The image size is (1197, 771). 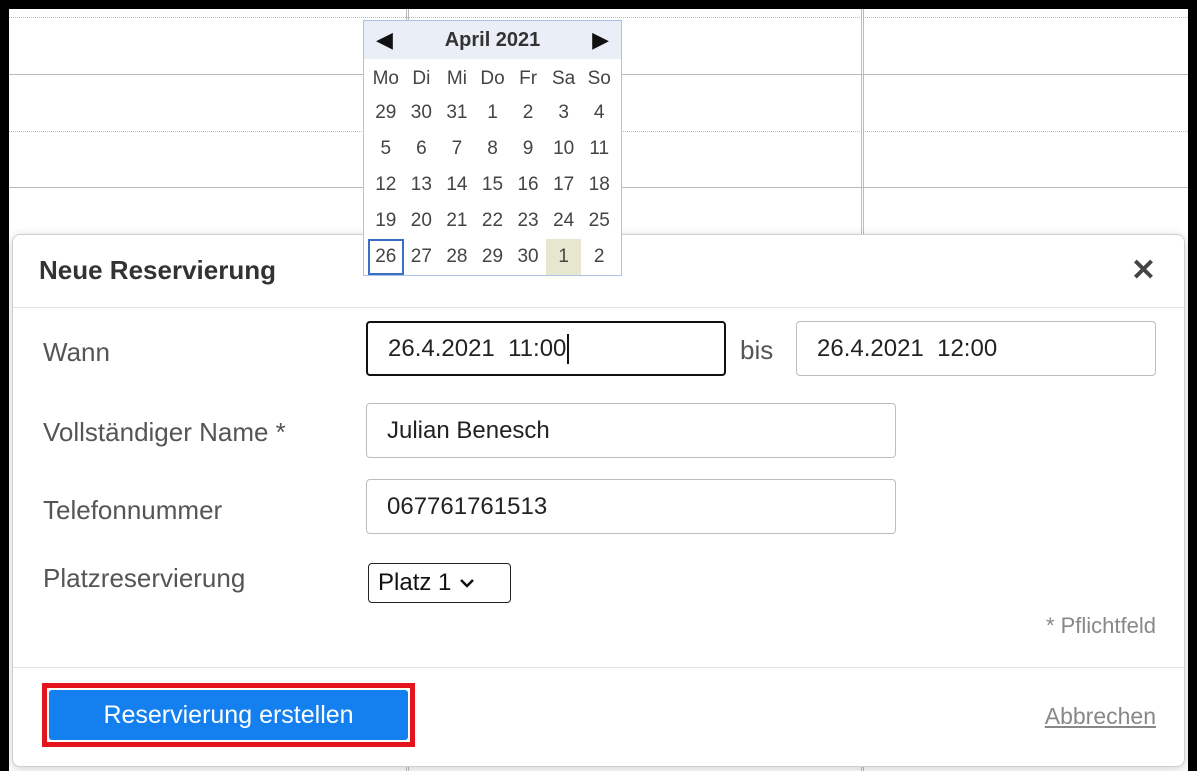 I want to click on weekday-header: Fr, so click(x=528, y=78).